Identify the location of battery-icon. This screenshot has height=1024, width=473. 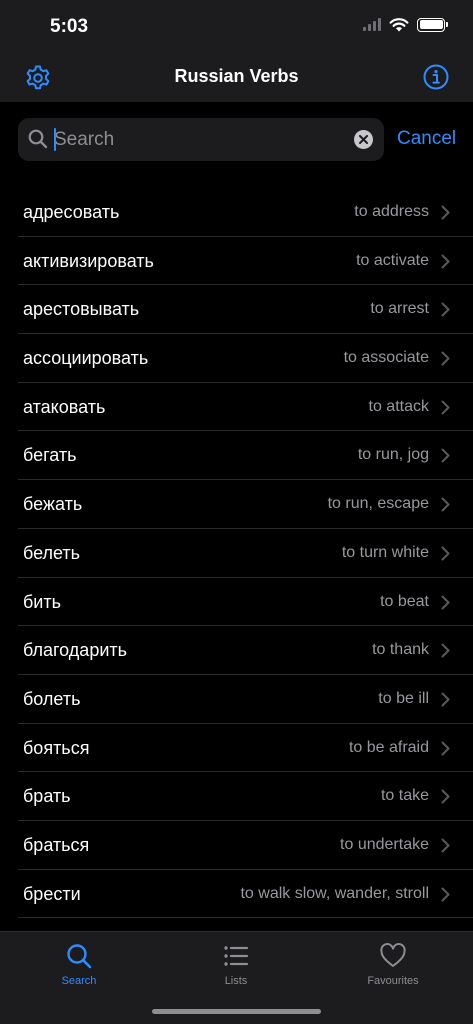
(432, 24).